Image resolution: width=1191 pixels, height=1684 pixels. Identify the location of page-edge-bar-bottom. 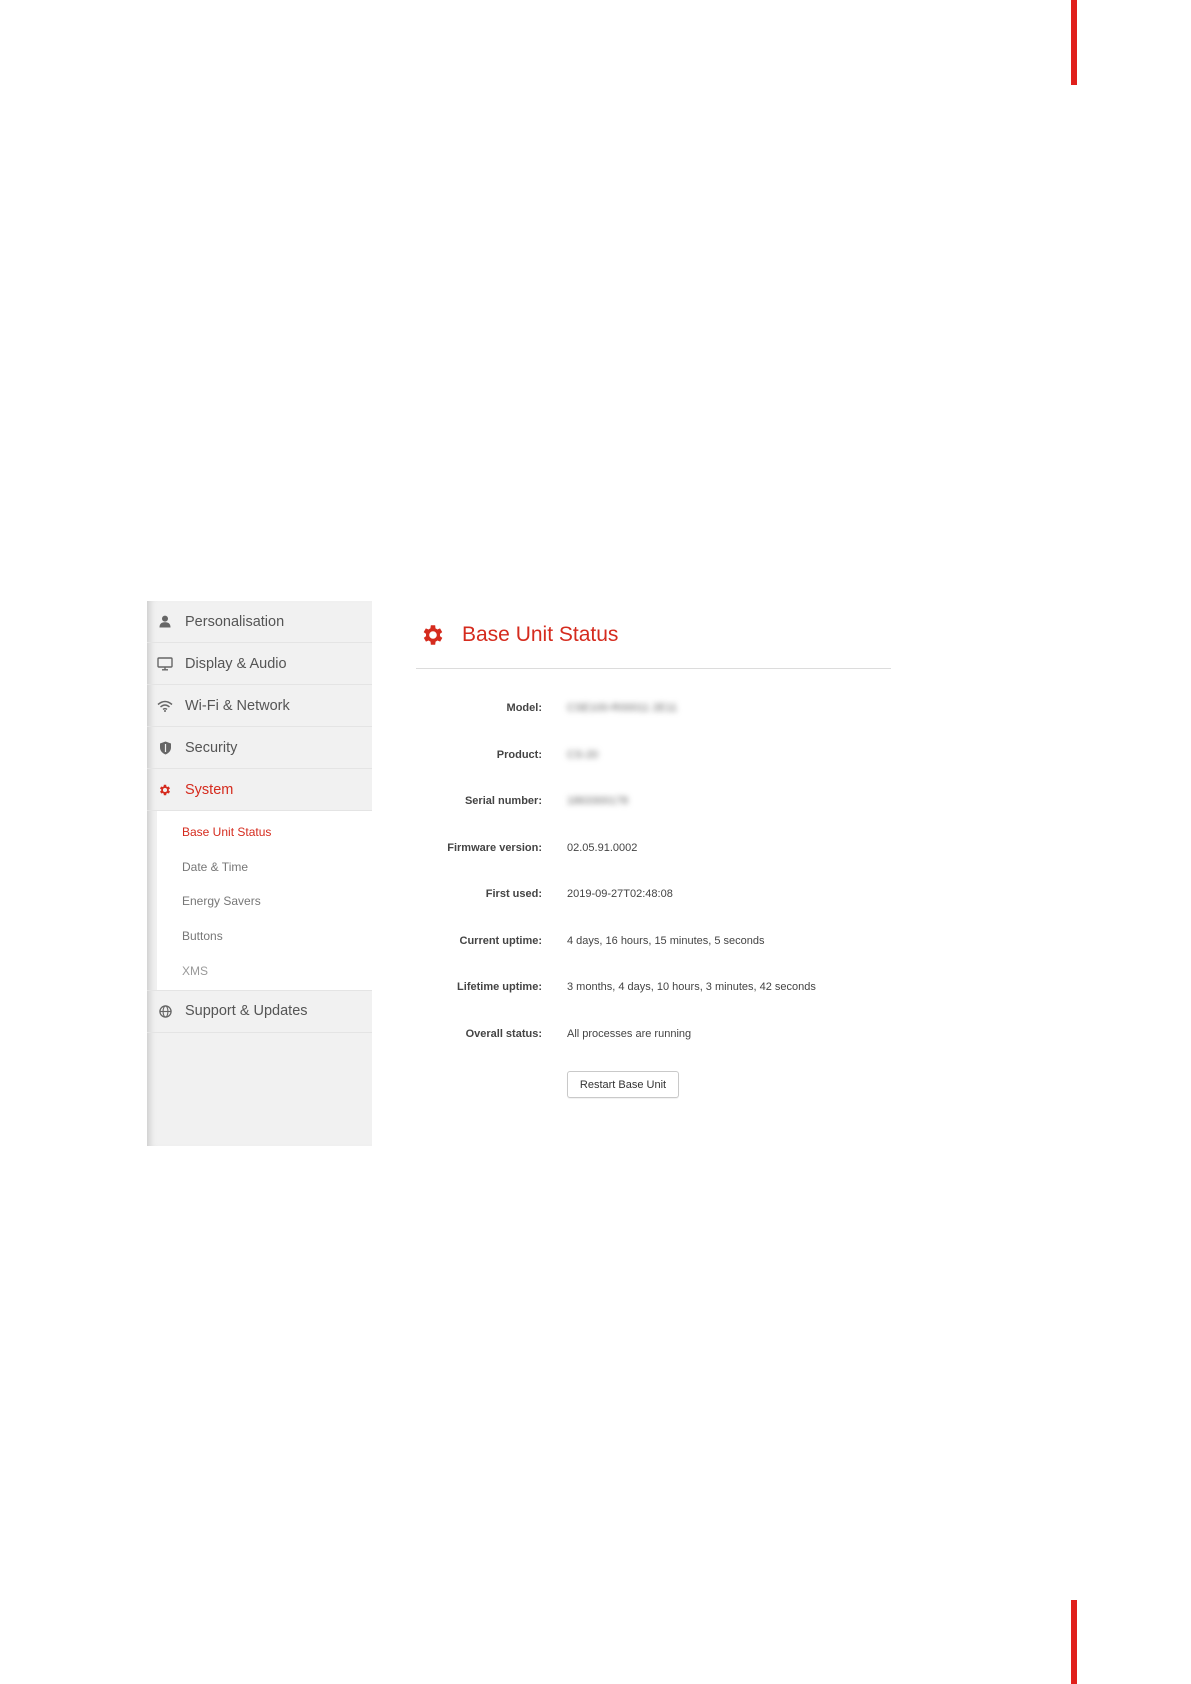
(1074, 1642).